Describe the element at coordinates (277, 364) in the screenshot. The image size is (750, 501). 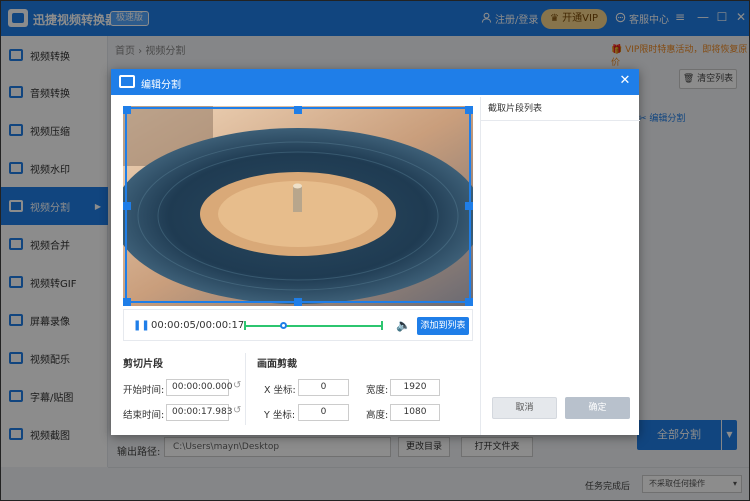
I see `crop-section-title: 画面剪裁` at that location.